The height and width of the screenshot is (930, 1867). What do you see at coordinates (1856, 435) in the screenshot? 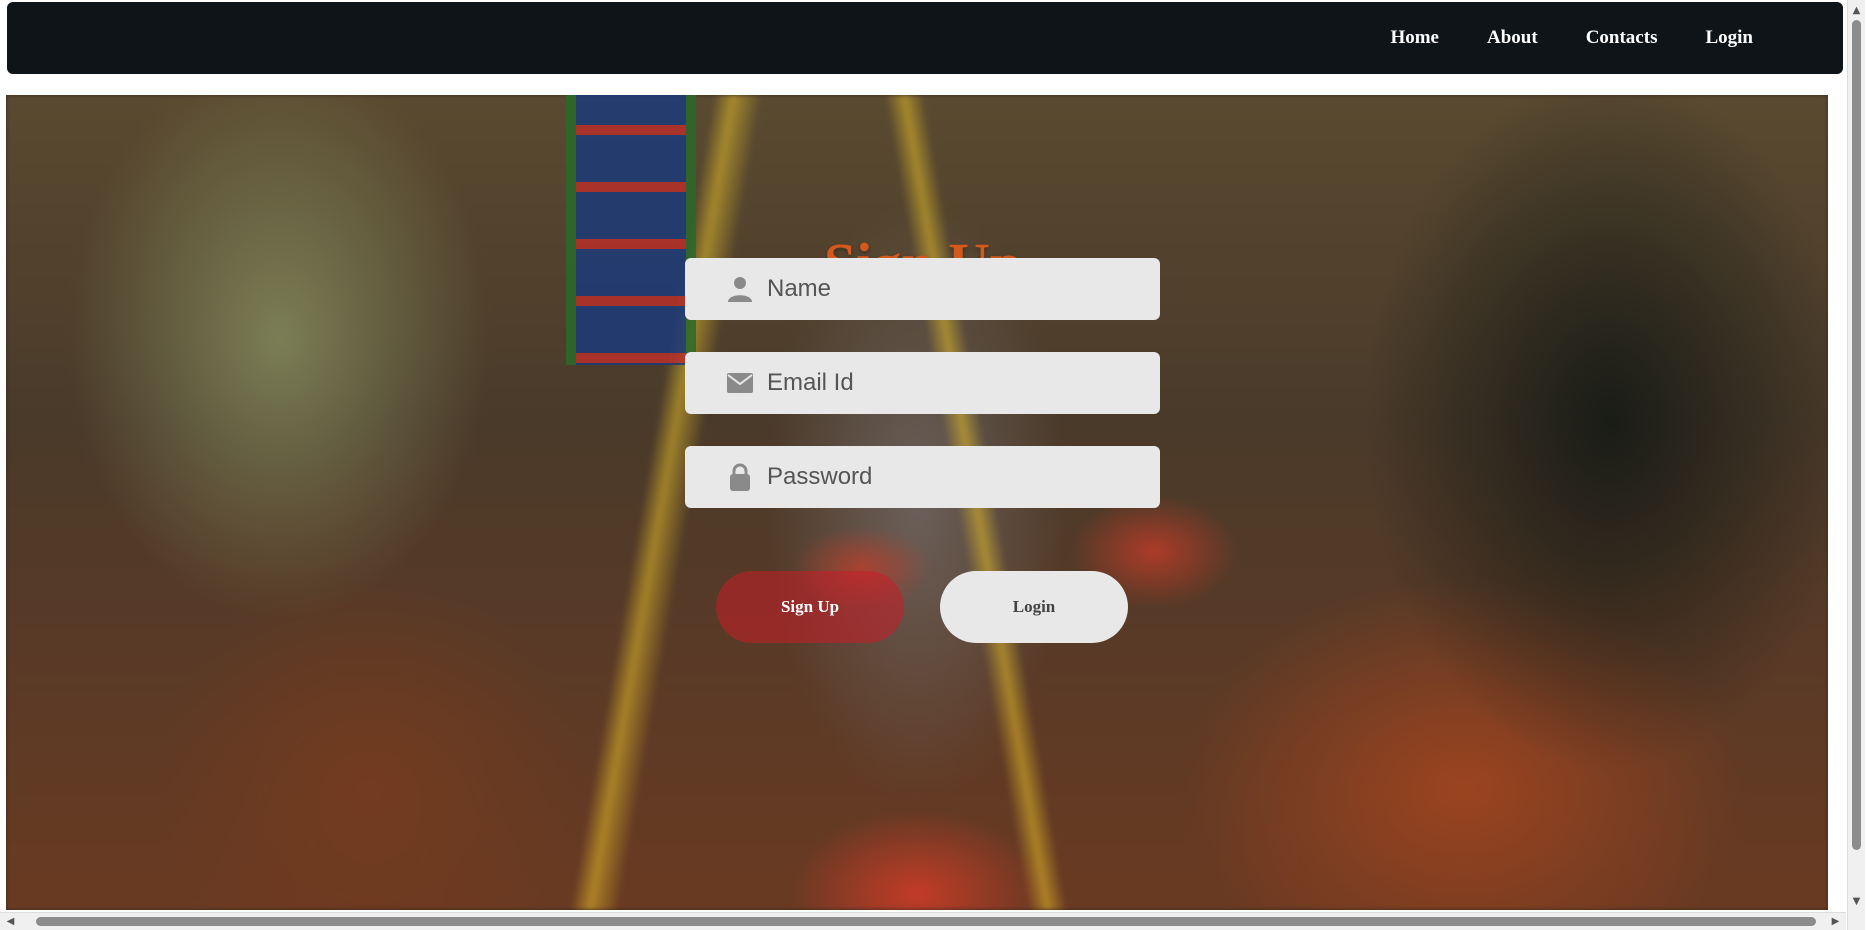
I see `vertical-scroll-thumb` at bounding box center [1856, 435].